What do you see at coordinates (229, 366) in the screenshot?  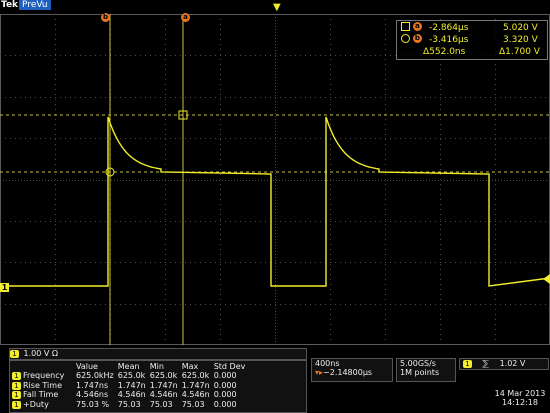 I see `header-std-dev: Std Dev` at bounding box center [229, 366].